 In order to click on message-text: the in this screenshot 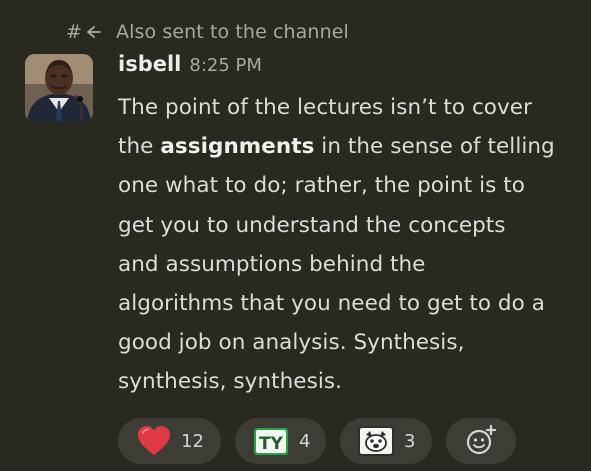, I will do `click(139, 147)`.